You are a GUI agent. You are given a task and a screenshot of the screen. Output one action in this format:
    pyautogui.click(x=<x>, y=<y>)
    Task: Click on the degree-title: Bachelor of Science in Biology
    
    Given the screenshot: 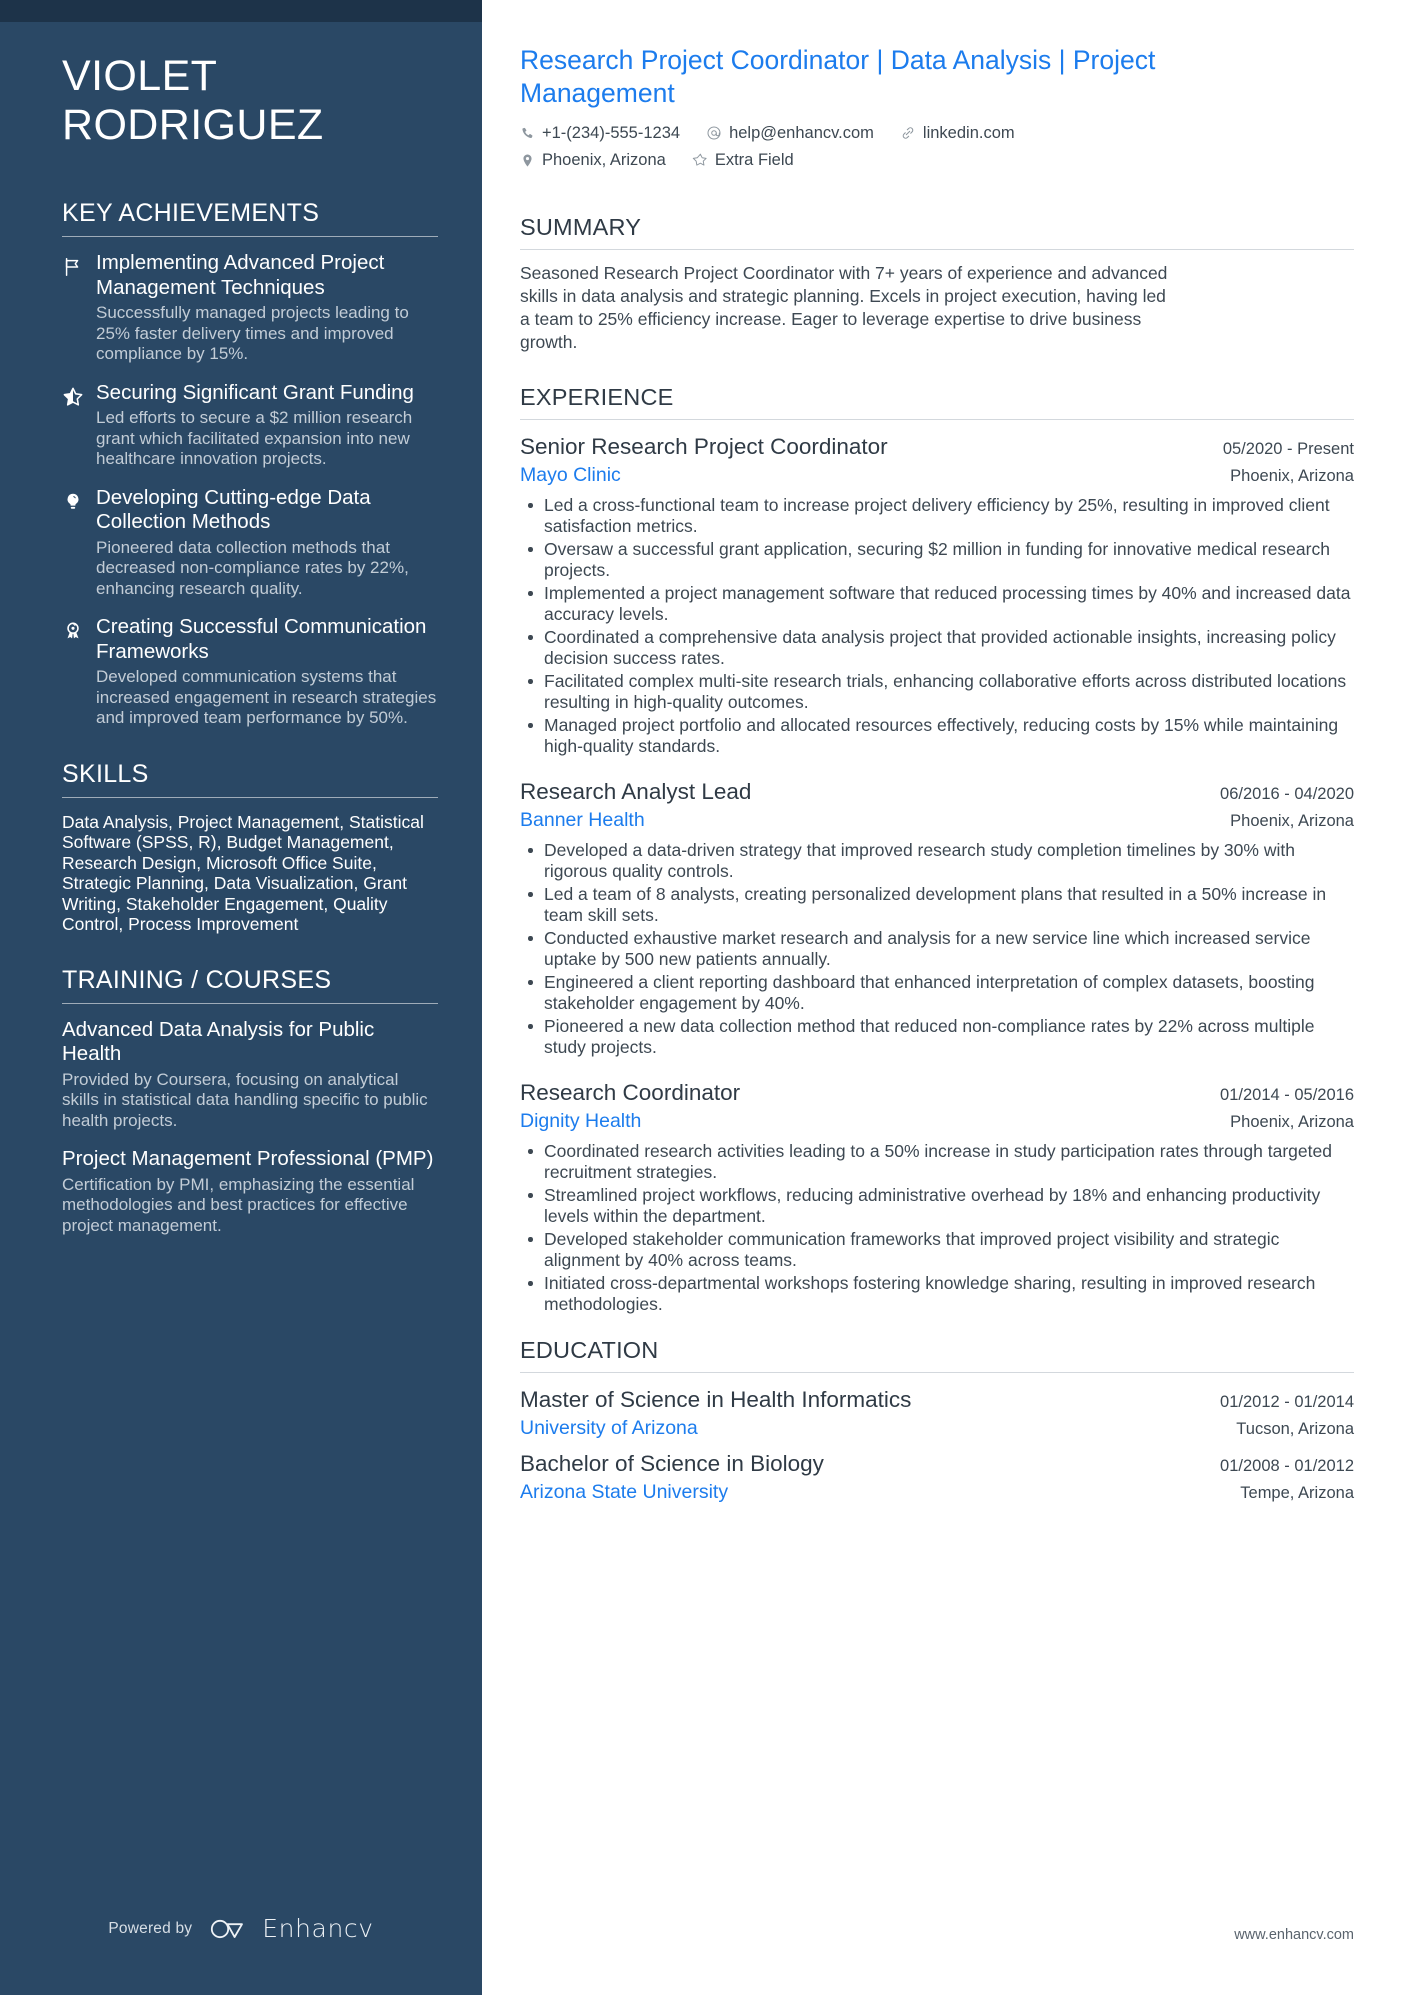 What is the action you would take?
    pyautogui.click(x=672, y=1463)
    